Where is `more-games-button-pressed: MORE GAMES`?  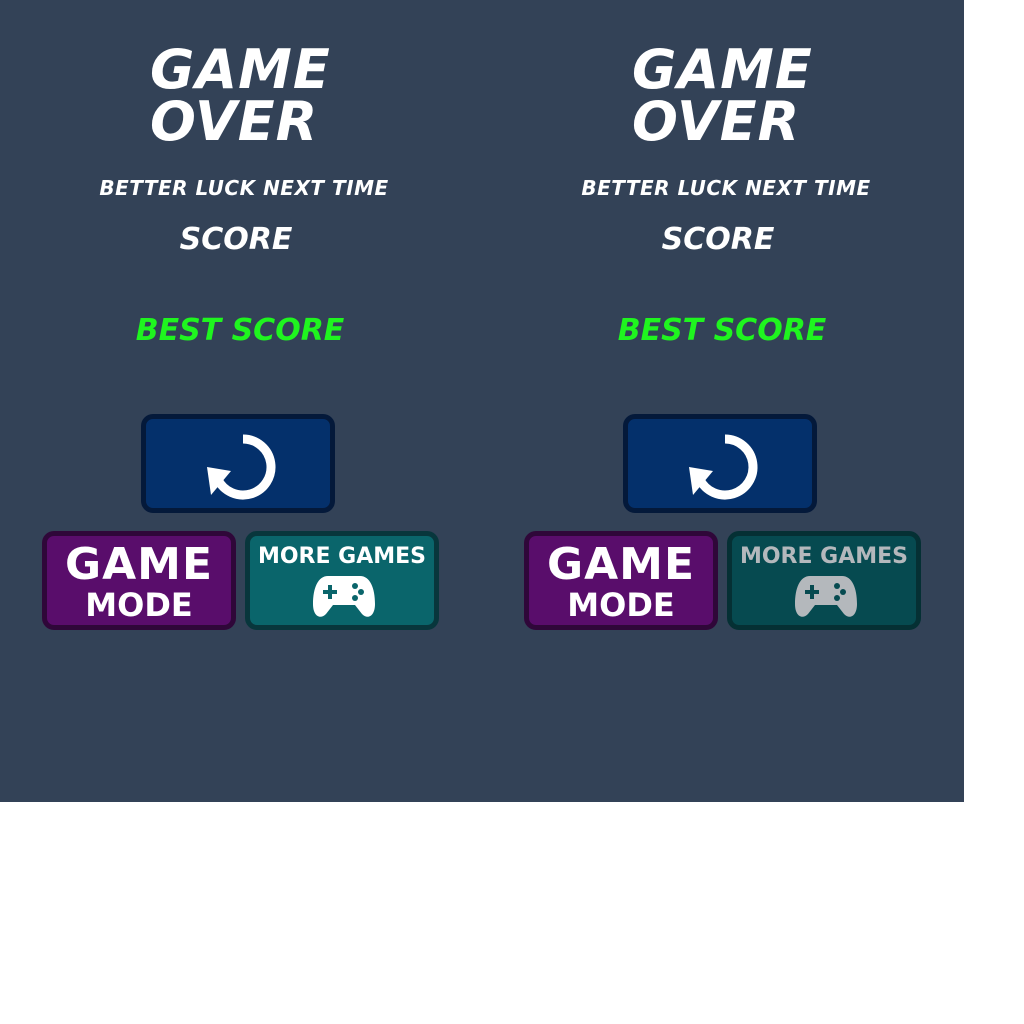
more-games-button-pressed: MORE GAMES is located at coordinates (824, 580).